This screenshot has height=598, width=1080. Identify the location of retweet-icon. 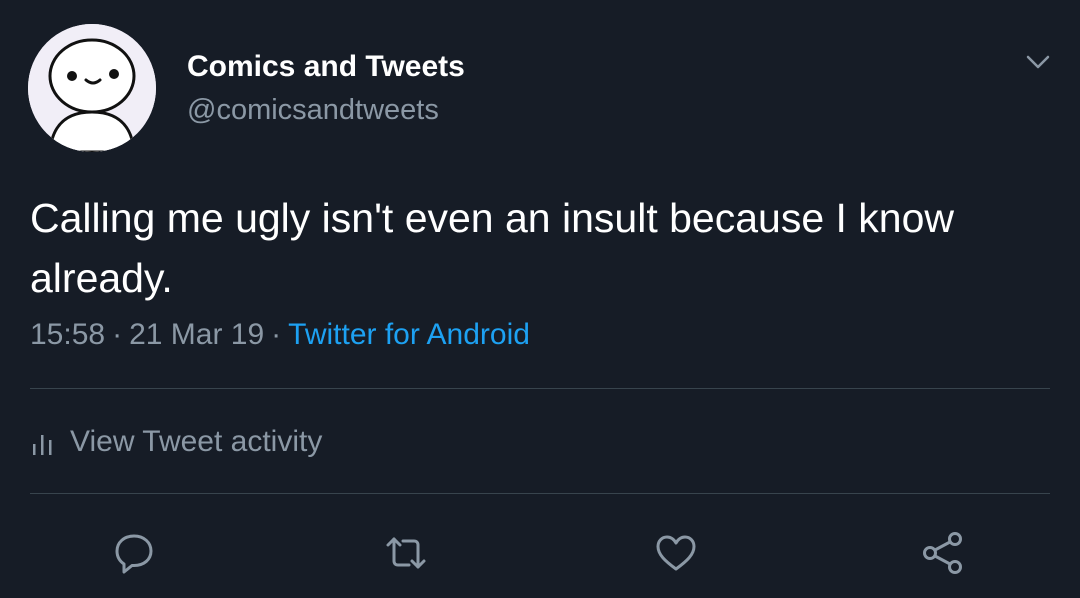
(406, 553).